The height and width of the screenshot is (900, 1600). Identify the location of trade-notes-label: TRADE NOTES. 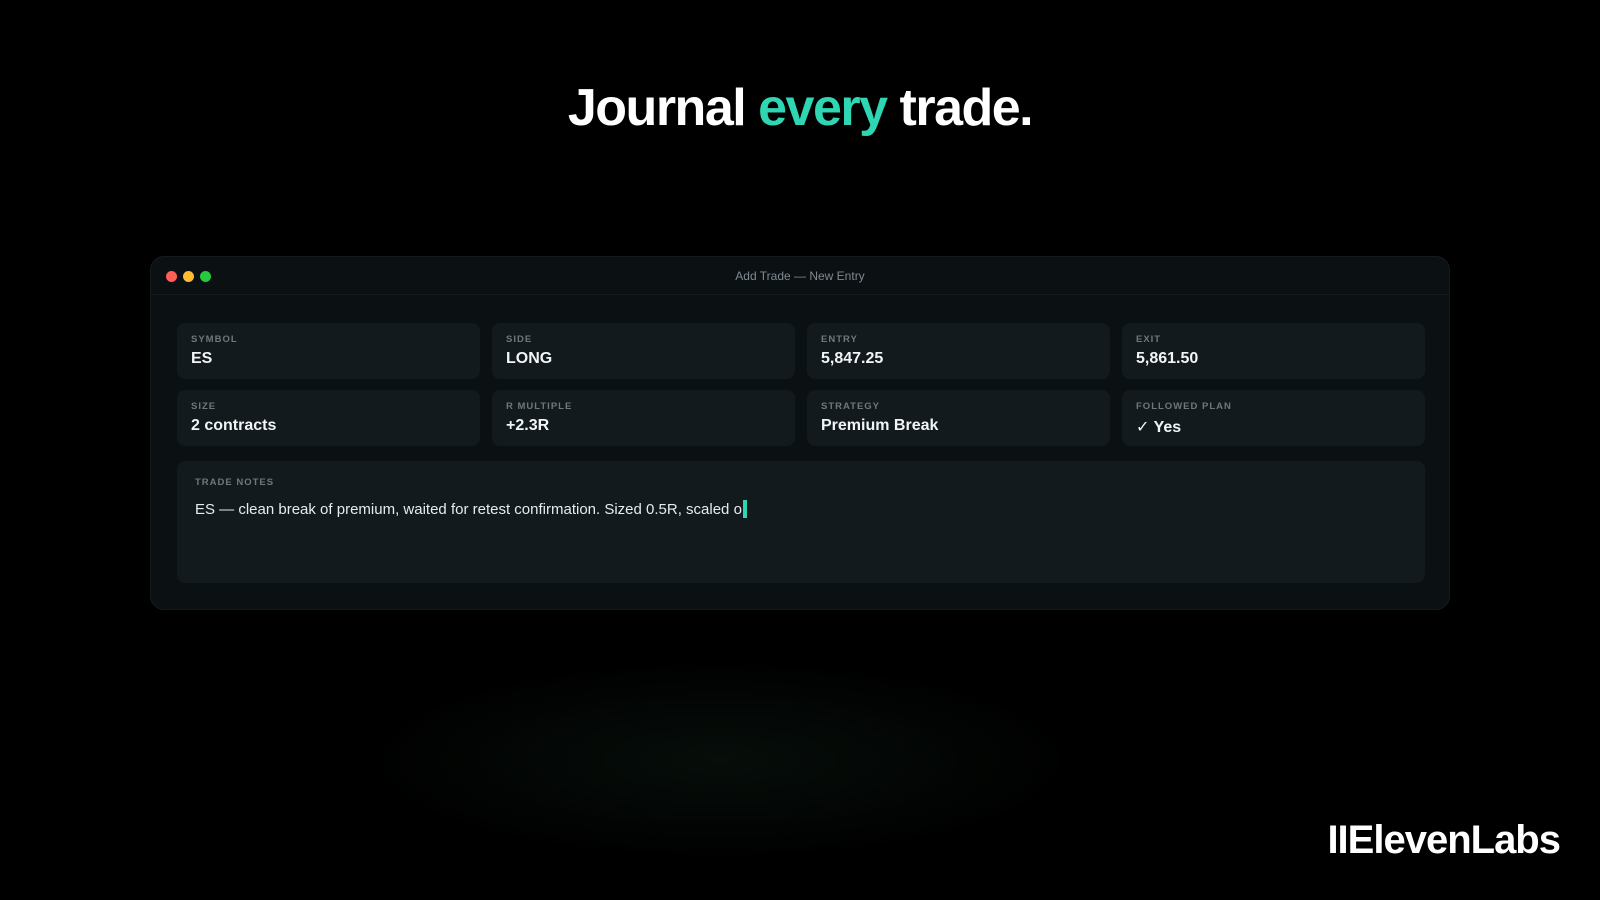
(235, 482).